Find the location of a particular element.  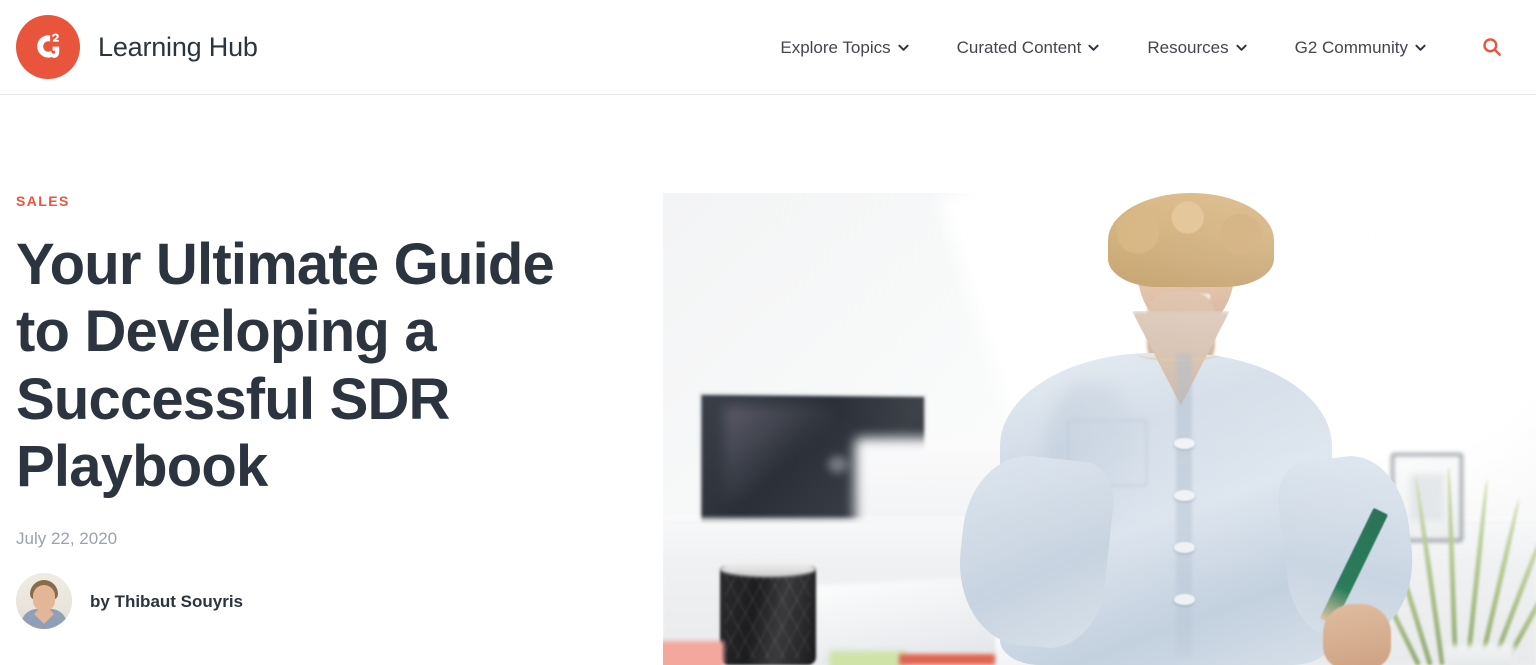

author-name-link: by Thibaut Souyris is located at coordinates (166, 601).